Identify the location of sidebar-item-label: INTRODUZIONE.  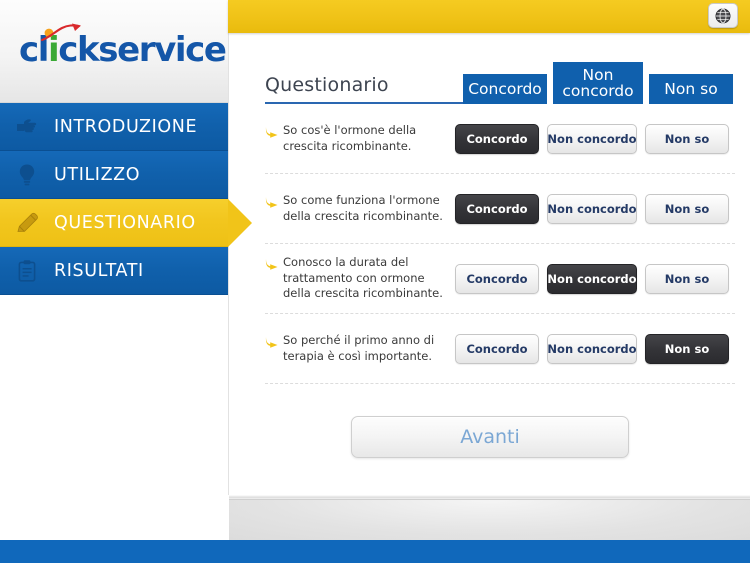
(126, 126).